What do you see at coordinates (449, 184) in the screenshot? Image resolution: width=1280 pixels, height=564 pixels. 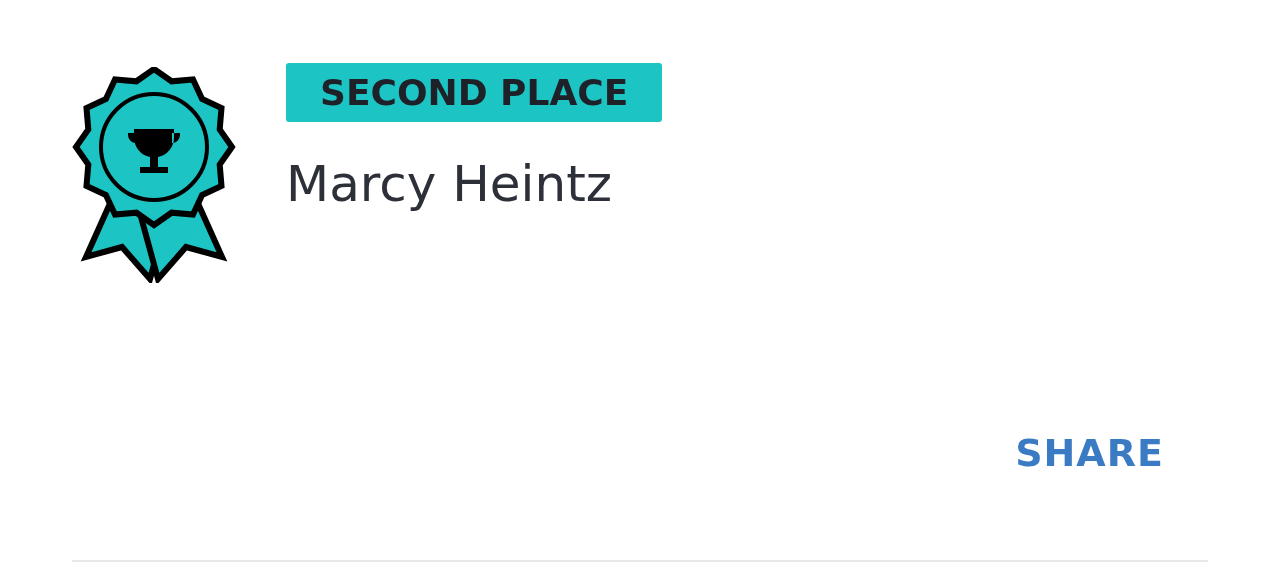 I see `winner-name: Marcy Heintz` at bounding box center [449, 184].